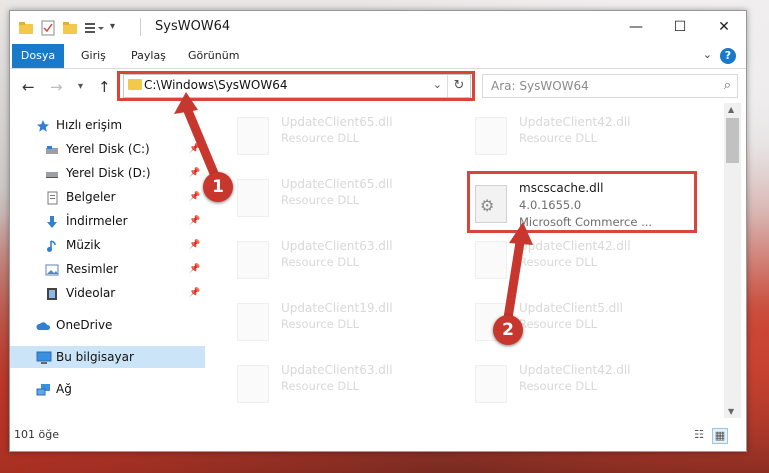 This screenshot has width=769, height=473. I want to click on sidebar-item-onedrive: OneDrive, so click(107, 325).